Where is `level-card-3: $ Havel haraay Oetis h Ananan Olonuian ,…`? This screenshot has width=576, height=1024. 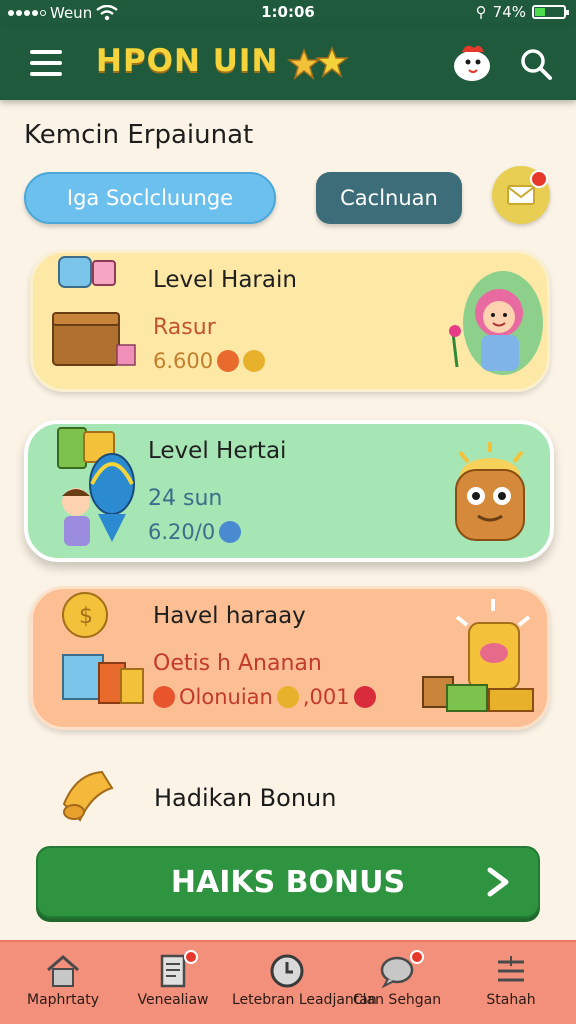 level-card-3: $ Havel haraay Oetis h Ananan Olonuian ,… is located at coordinates (290, 658).